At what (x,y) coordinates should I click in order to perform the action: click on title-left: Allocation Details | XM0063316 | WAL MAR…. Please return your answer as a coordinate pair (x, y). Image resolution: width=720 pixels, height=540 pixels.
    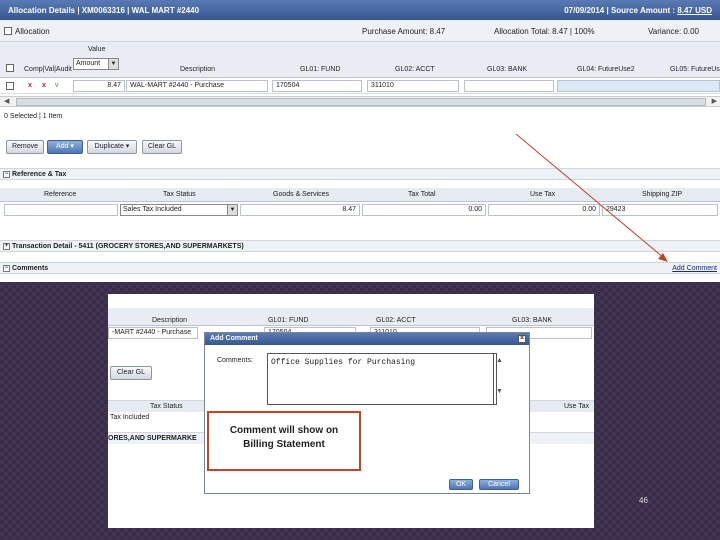
    Looking at the image, I should click on (104, 10).